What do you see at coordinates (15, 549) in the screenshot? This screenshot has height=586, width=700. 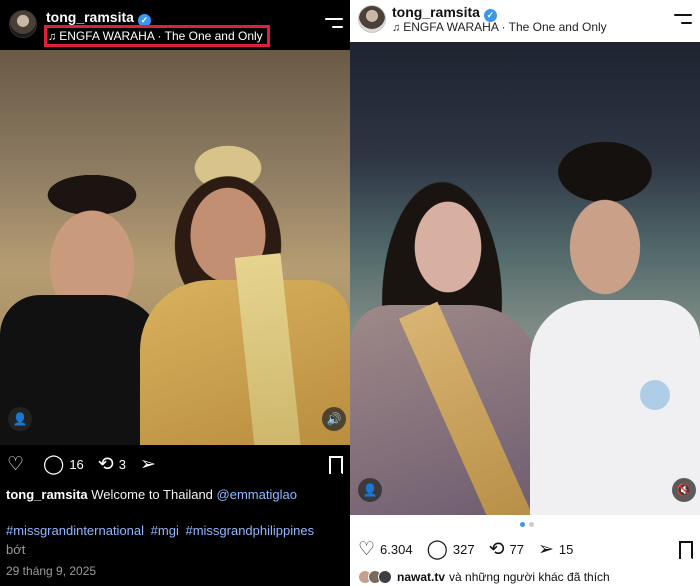 I see `less-link: bớt` at bounding box center [15, 549].